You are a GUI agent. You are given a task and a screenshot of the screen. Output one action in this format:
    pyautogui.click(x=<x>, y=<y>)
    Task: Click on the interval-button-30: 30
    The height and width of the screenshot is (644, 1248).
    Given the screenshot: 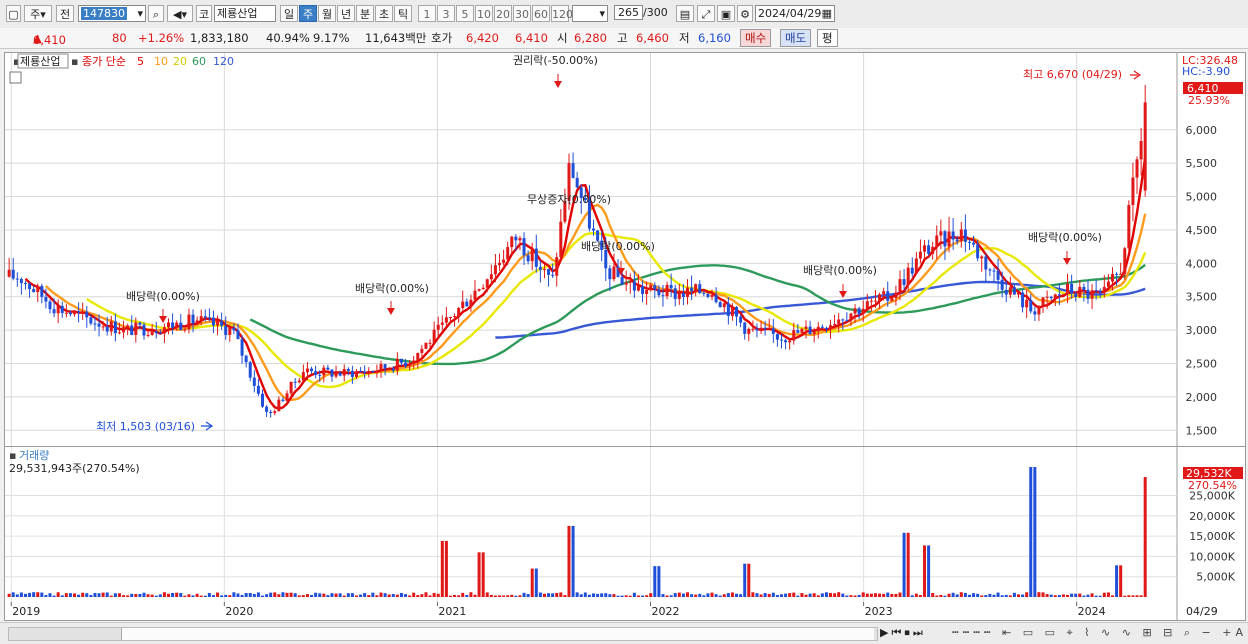 What is the action you would take?
    pyautogui.click(x=522, y=13)
    